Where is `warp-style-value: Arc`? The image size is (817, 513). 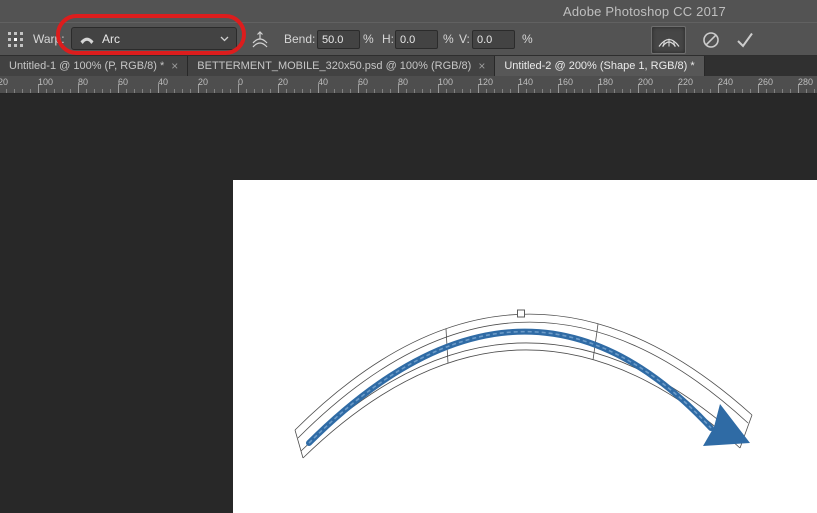
warp-style-value: Arc is located at coordinates (111, 38).